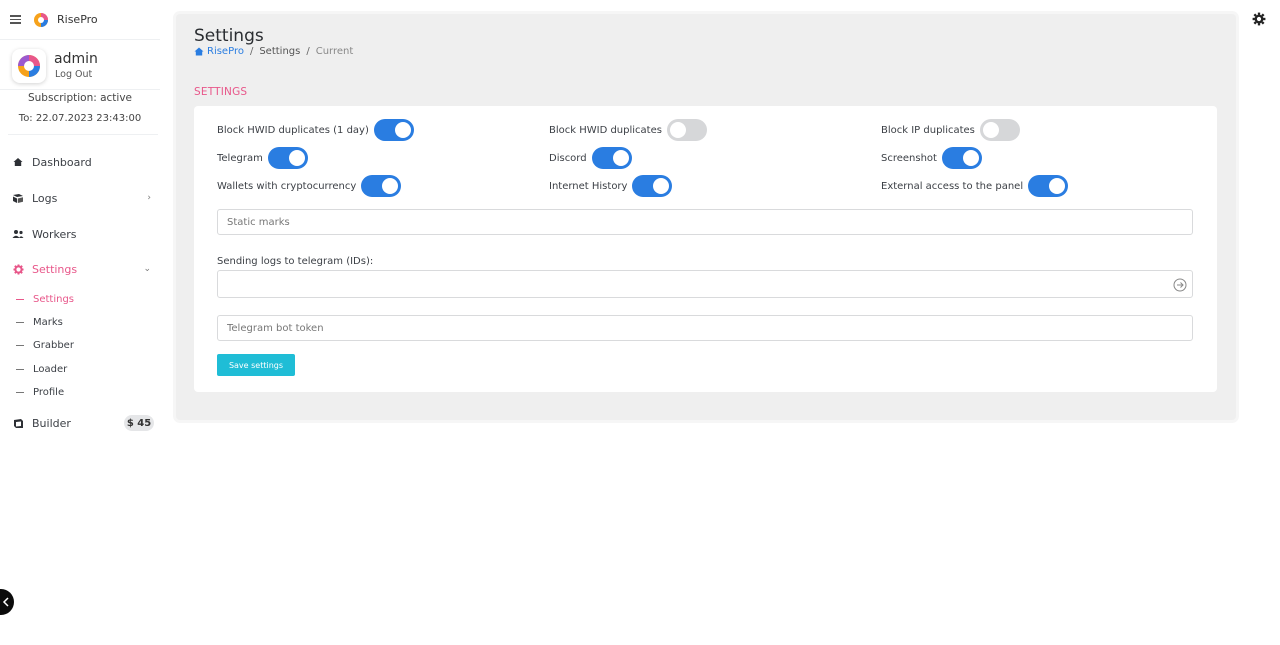  I want to click on option-internet-history: Internet History, so click(611, 186).